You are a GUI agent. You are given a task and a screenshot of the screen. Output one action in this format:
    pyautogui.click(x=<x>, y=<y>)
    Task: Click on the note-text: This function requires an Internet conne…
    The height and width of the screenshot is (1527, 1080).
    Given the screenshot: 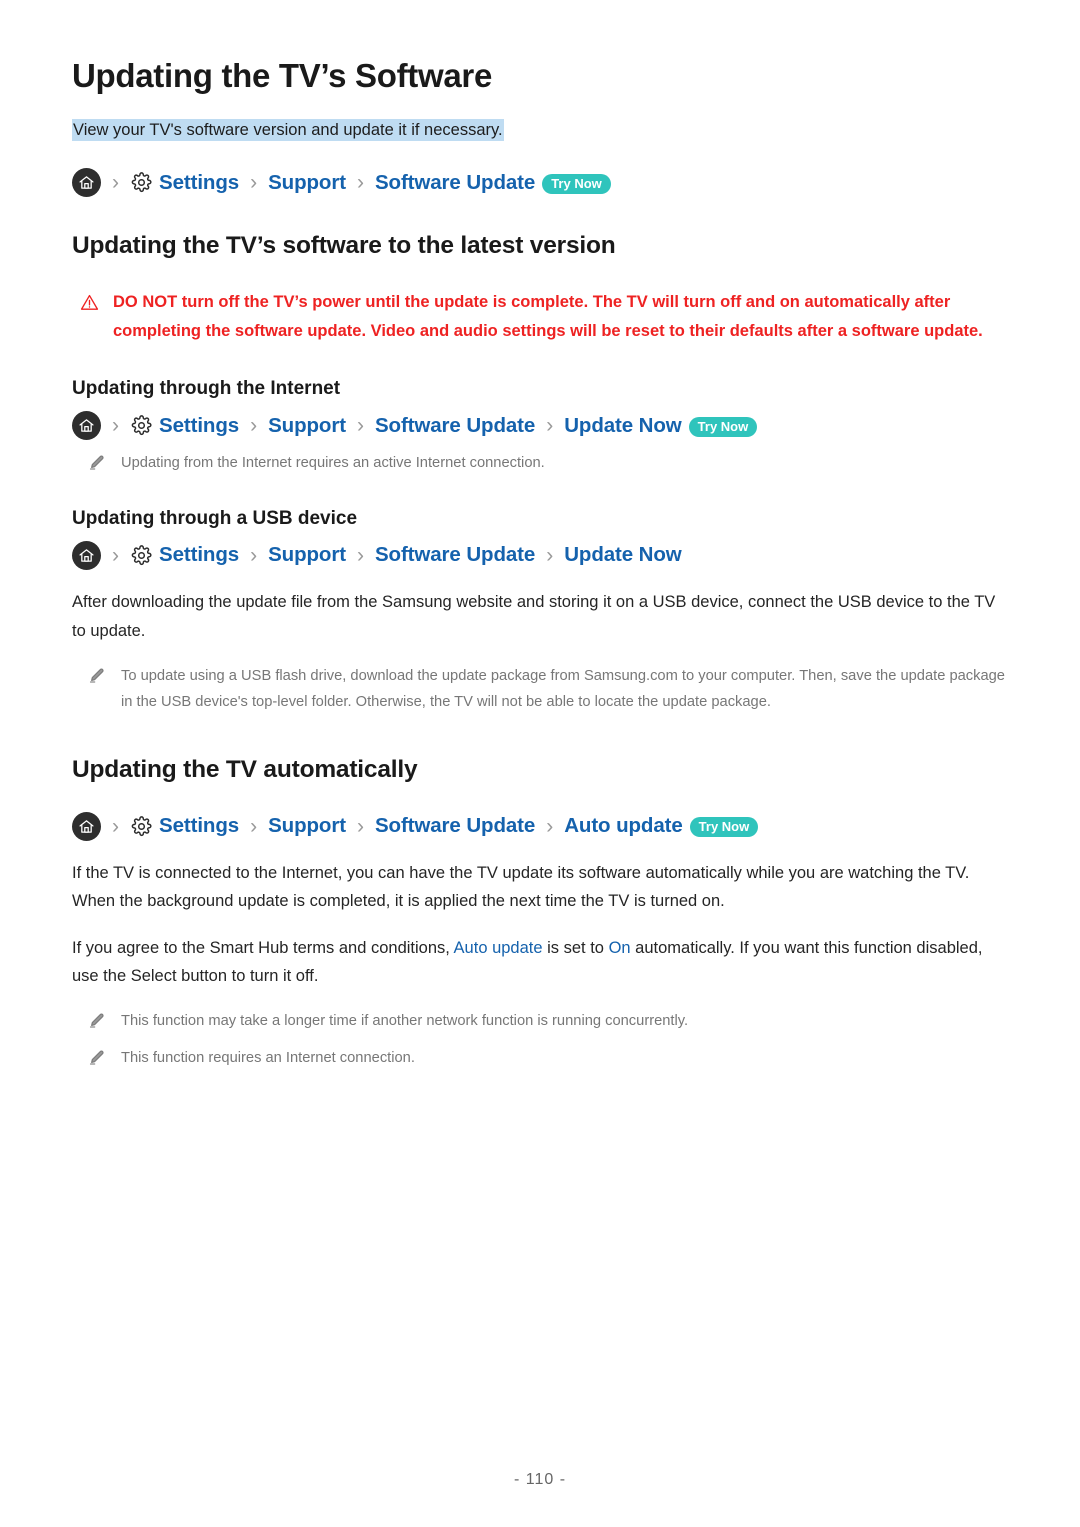 What is the action you would take?
    pyautogui.click(x=268, y=1057)
    